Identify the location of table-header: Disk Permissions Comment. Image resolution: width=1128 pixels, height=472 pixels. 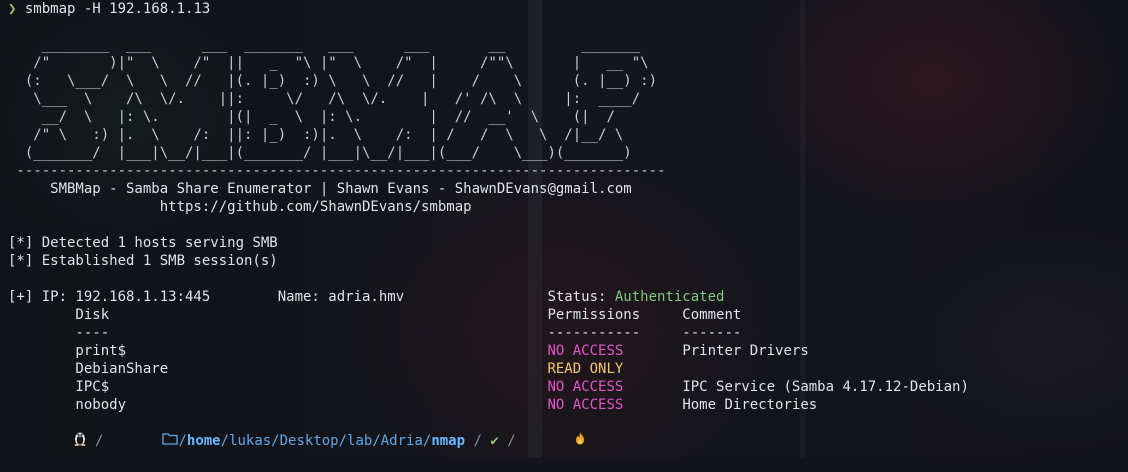
(375, 315).